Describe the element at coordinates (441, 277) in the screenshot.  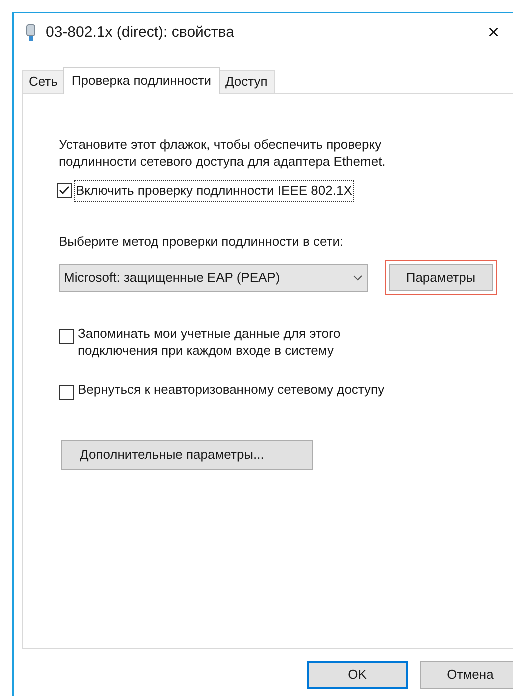
I see `settings-button: Параметры` at that location.